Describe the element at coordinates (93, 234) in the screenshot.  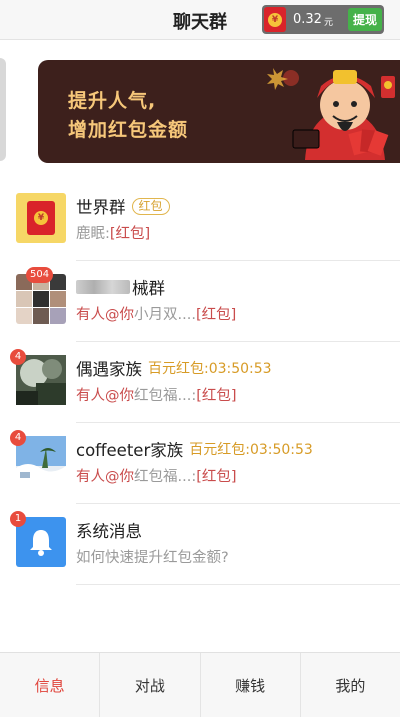
I see `last-sender: 鹿眠:` at that location.